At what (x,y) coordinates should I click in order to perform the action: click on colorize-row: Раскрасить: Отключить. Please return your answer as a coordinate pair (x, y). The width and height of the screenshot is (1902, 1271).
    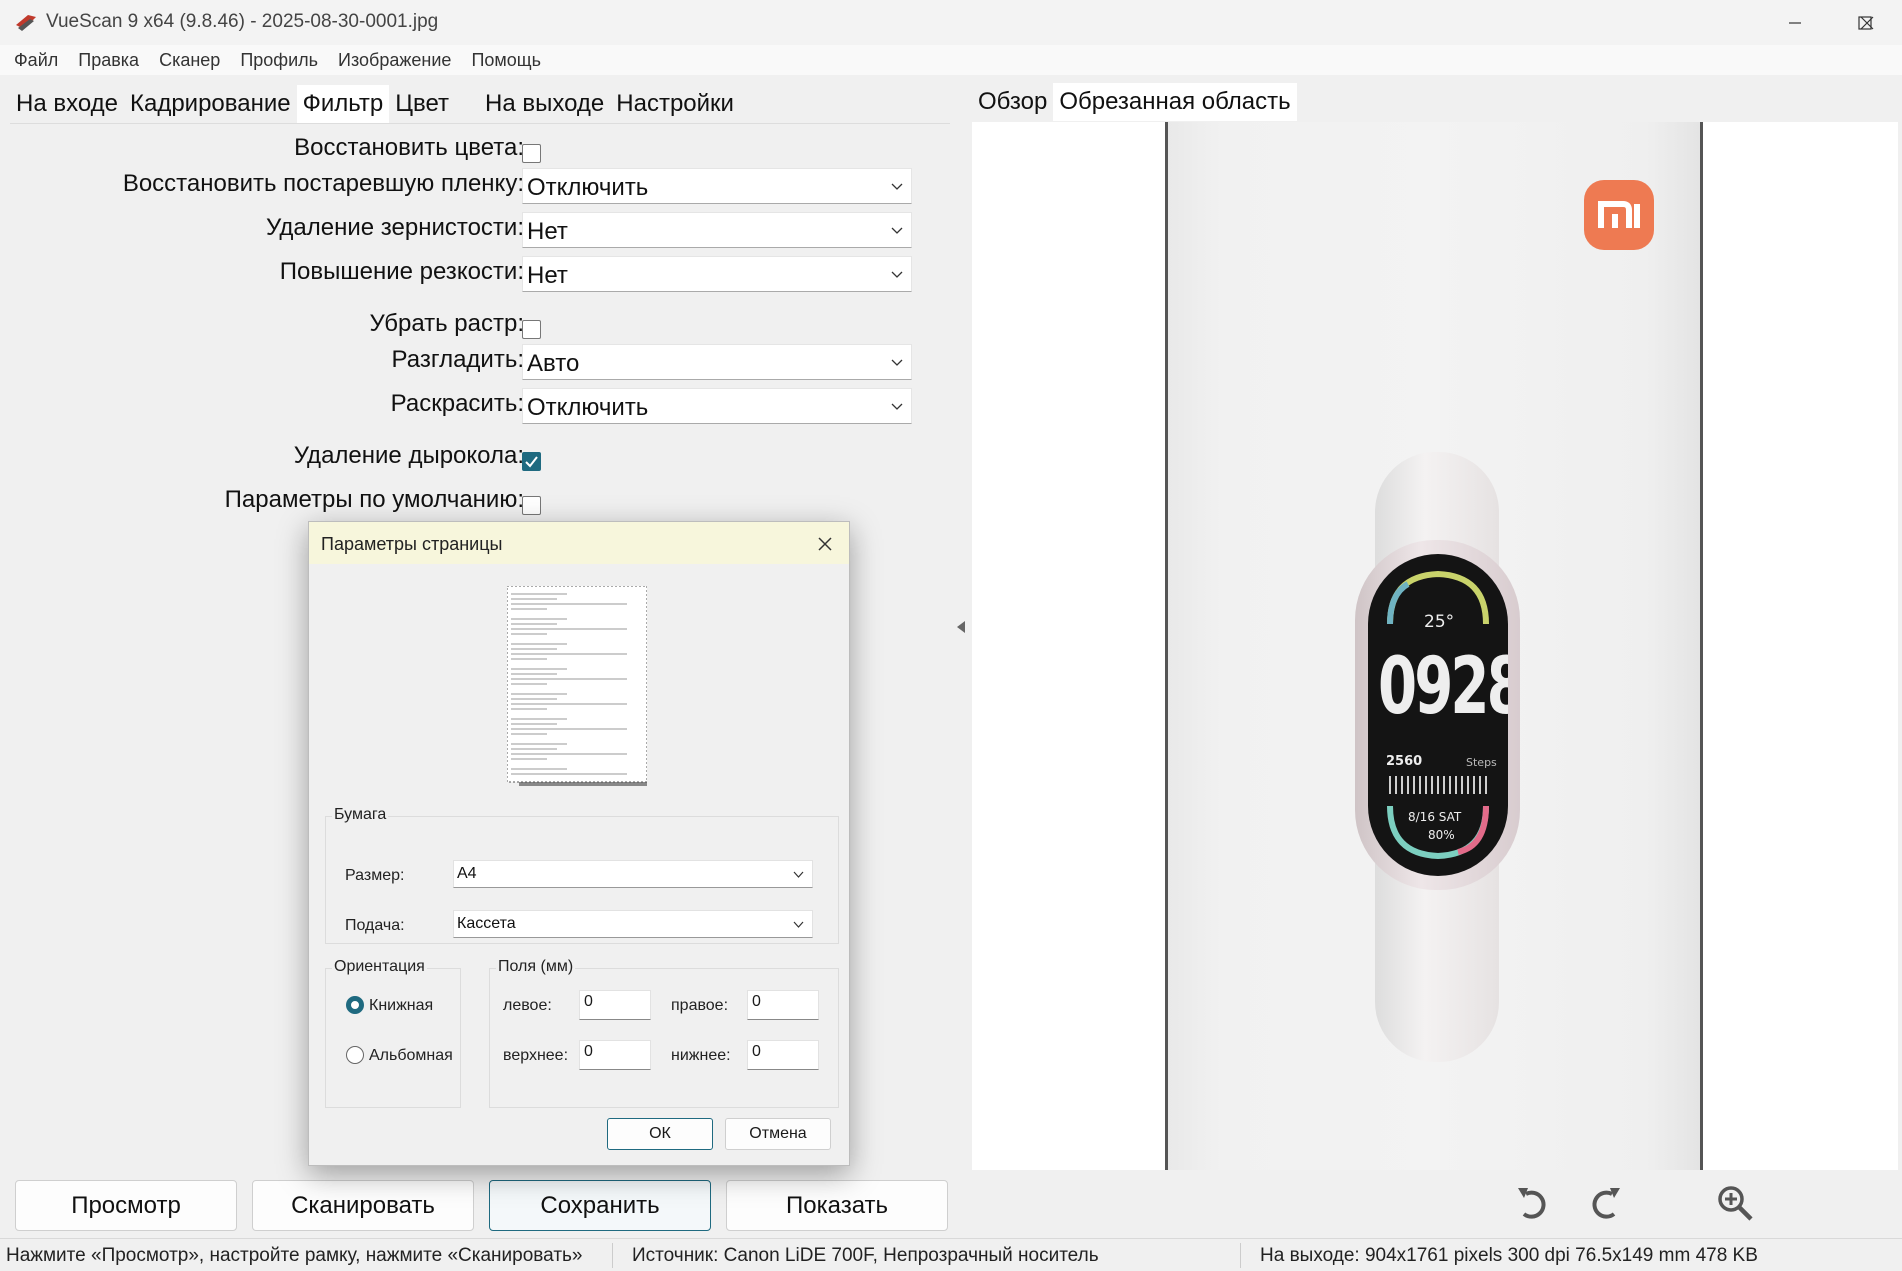
    Looking at the image, I should click on (480, 404).